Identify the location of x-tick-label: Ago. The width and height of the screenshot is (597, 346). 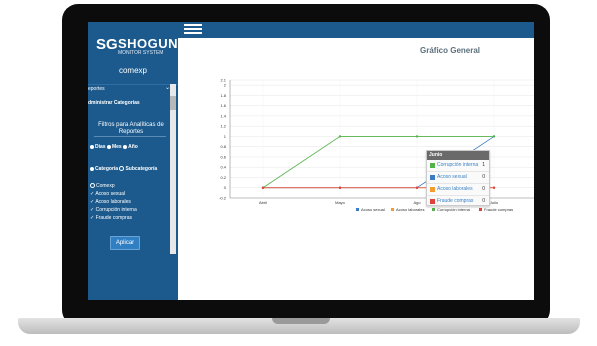
(417, 202).